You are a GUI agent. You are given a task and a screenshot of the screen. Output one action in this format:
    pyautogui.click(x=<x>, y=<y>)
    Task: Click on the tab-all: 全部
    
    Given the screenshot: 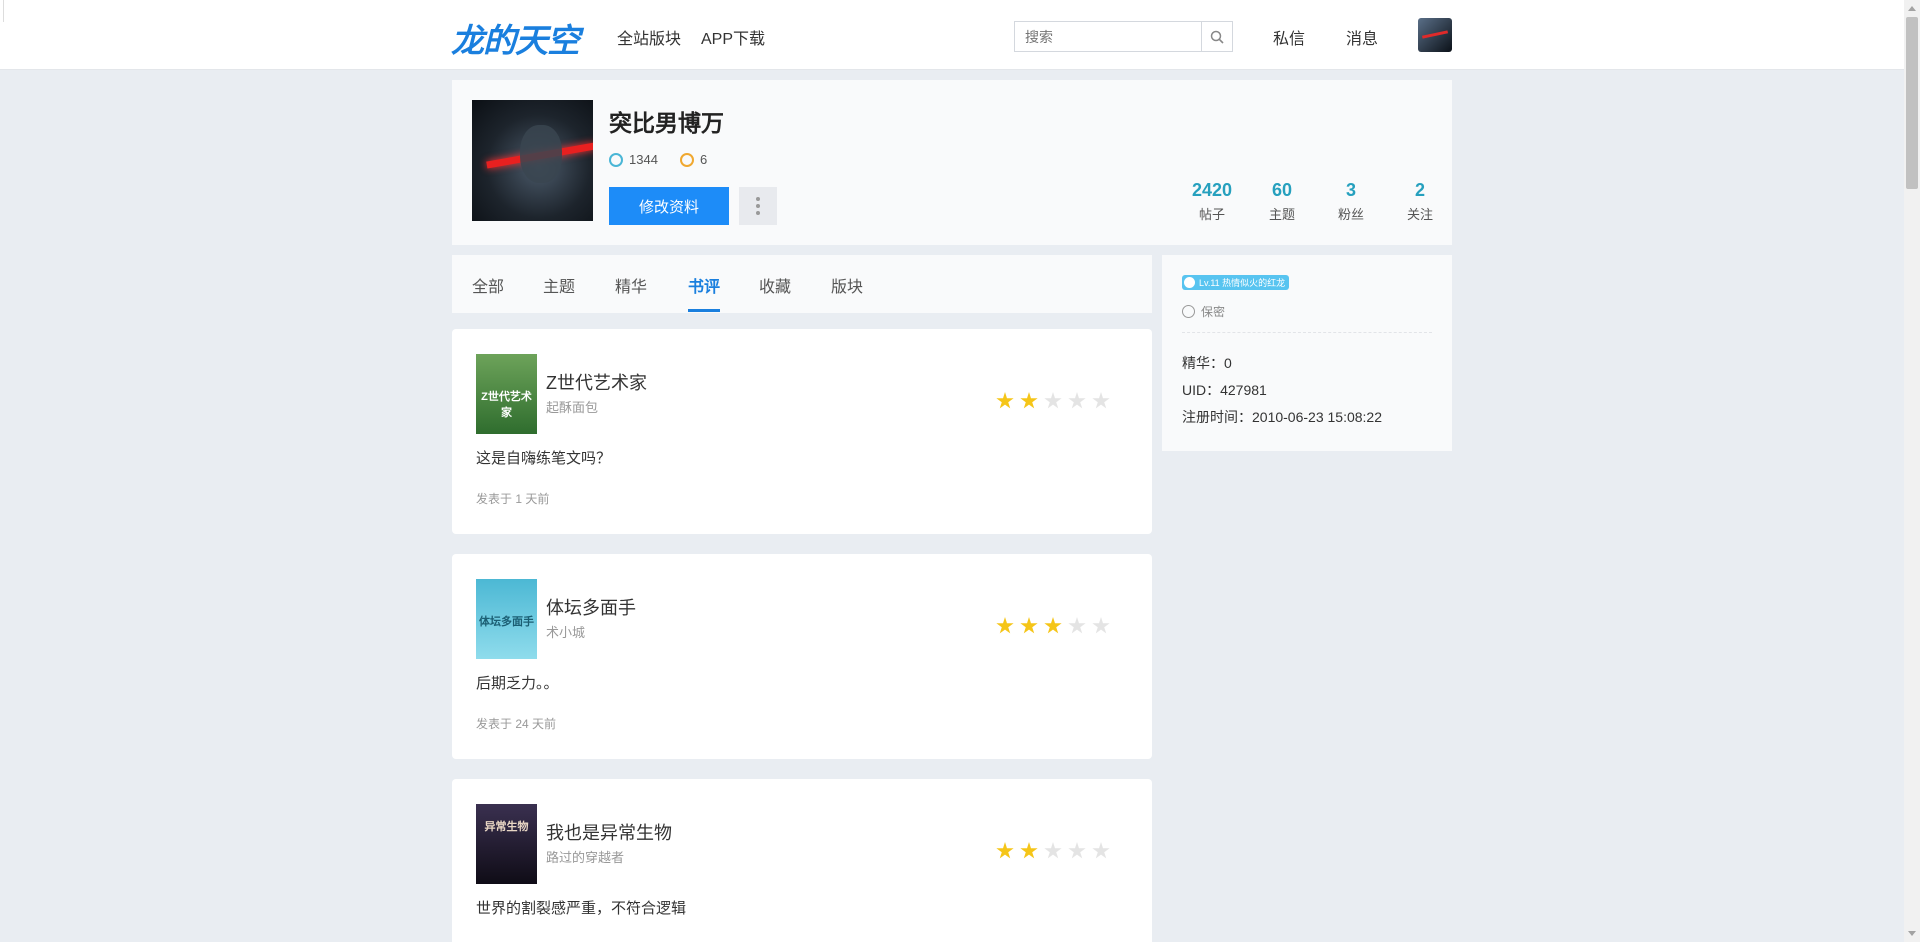 What is the action you would take?
    pyautogui.click(x=488, y=285)
    